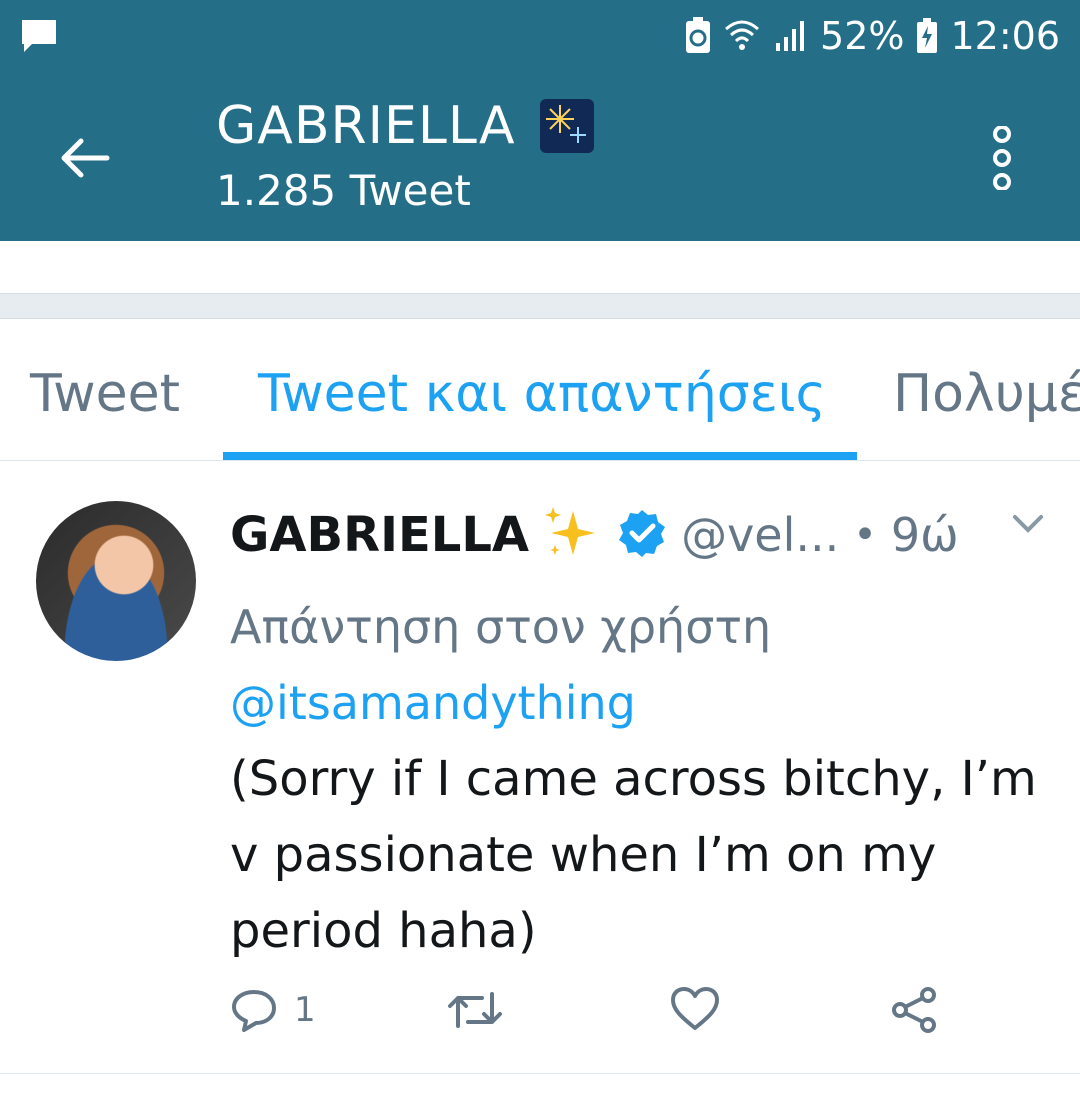  What do you see at coordinates (986, 394) in the screenshot?
I see `tab-media: Πολυμέ` at bounding box center [986, 394].